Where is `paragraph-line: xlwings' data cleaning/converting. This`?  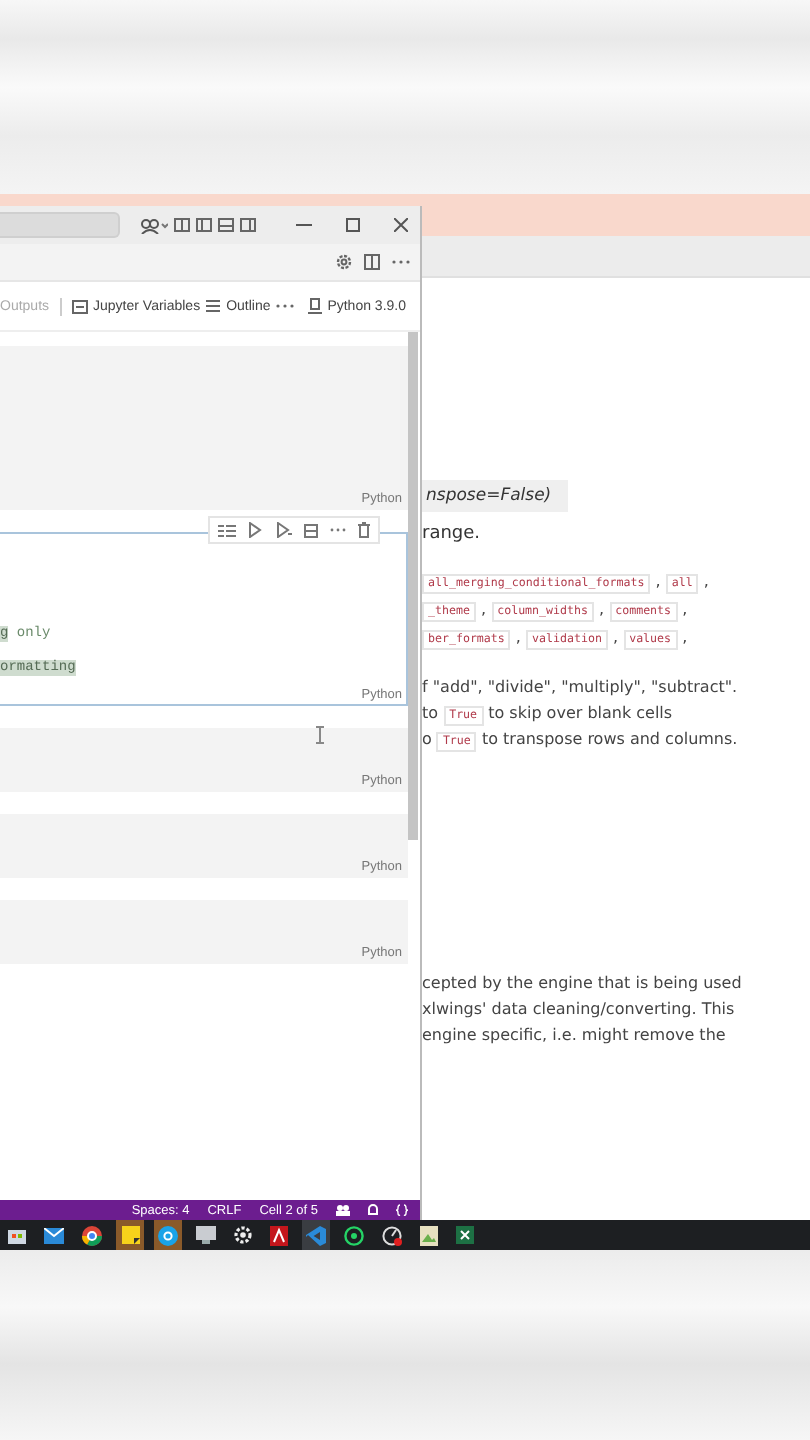
paragraph-line: xlwings' data cleaning/converting. This is located at coordinates (579, 1009).